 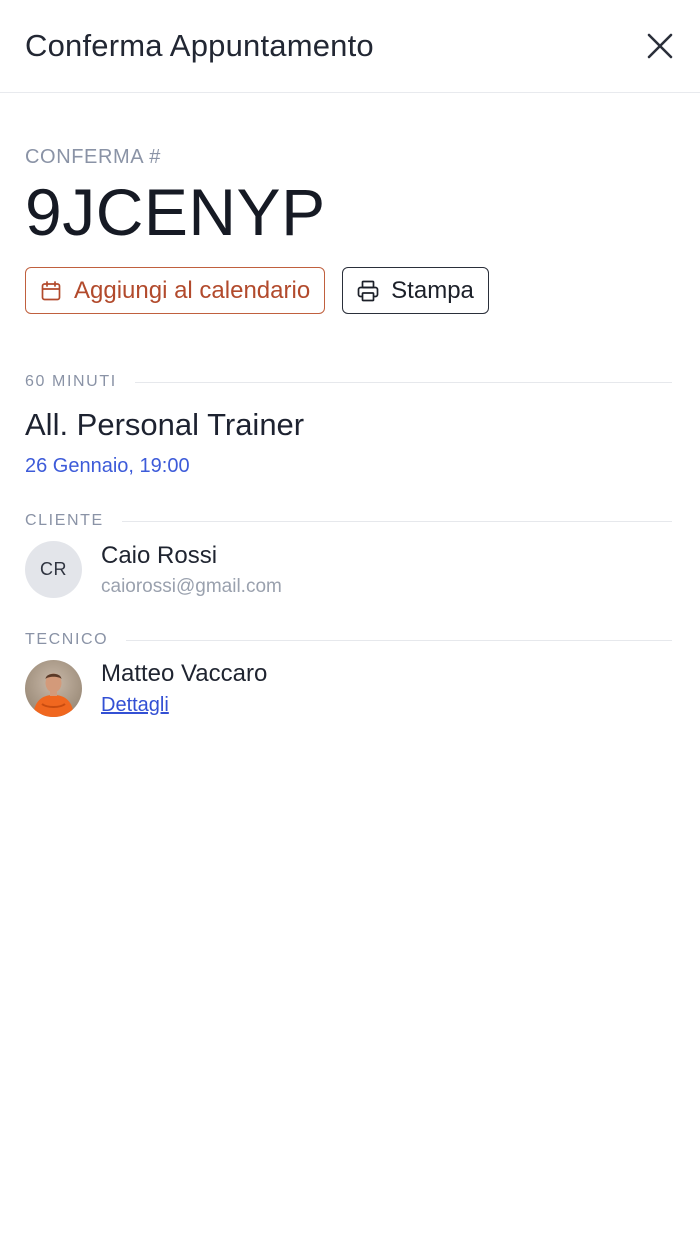 I want to click on modal-header: Conferma Appuntamento, so click(x=350, y=46).